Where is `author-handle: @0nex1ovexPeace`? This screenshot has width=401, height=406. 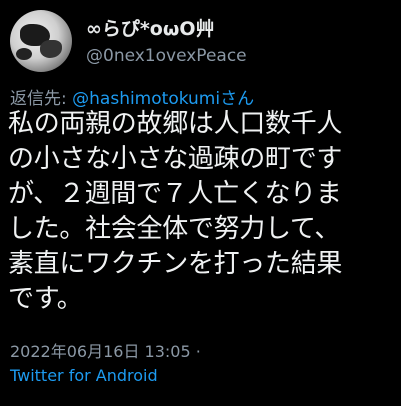 author-handle: @0nex1ovexPeace is located at coordinates (166, 56).